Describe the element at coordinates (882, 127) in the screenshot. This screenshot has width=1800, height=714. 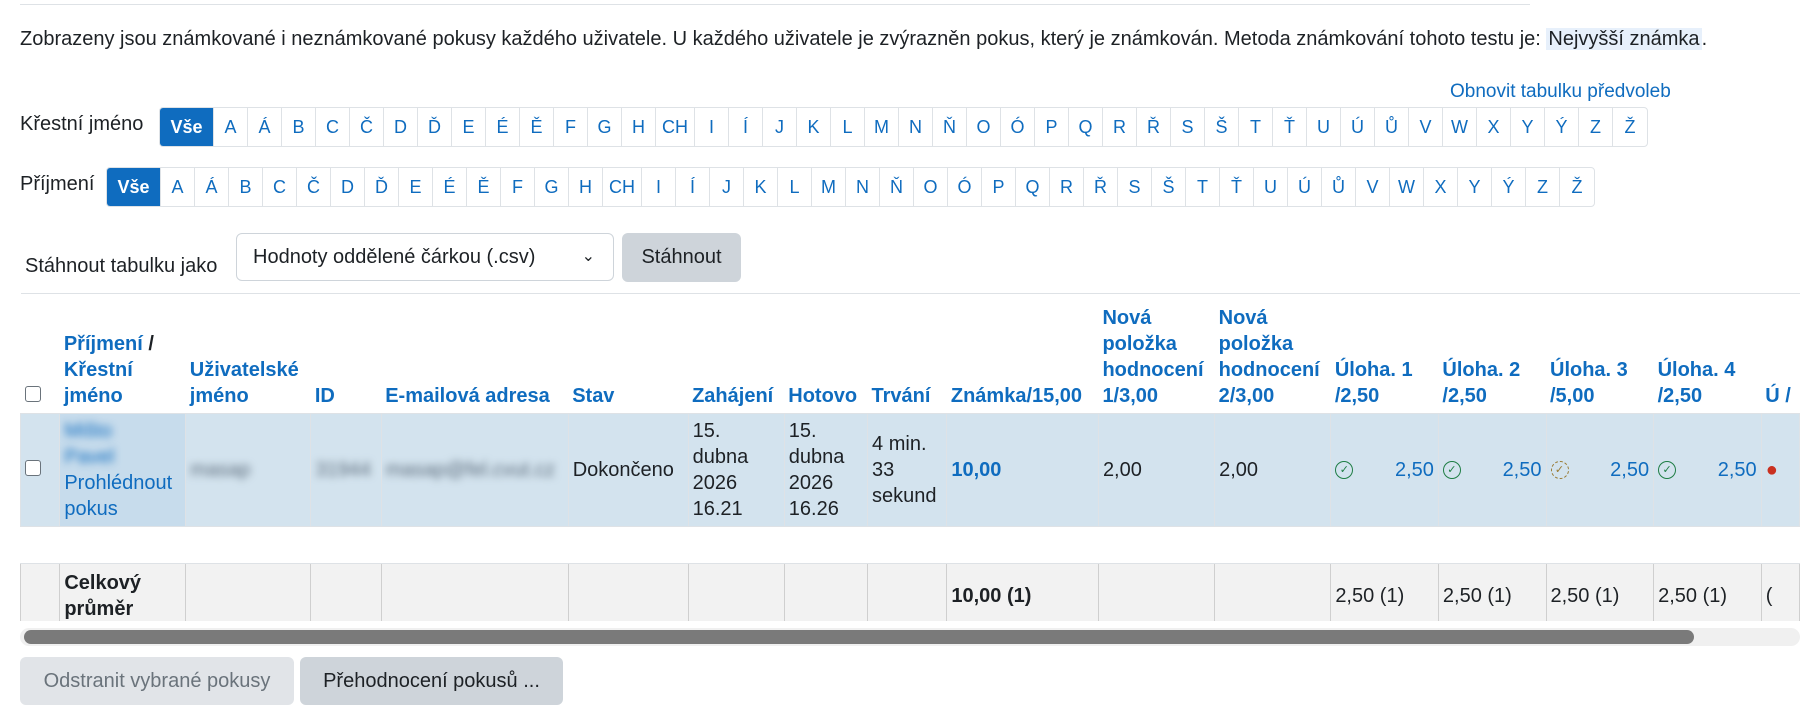
I see `firstname-initial-letter: M` at that location.